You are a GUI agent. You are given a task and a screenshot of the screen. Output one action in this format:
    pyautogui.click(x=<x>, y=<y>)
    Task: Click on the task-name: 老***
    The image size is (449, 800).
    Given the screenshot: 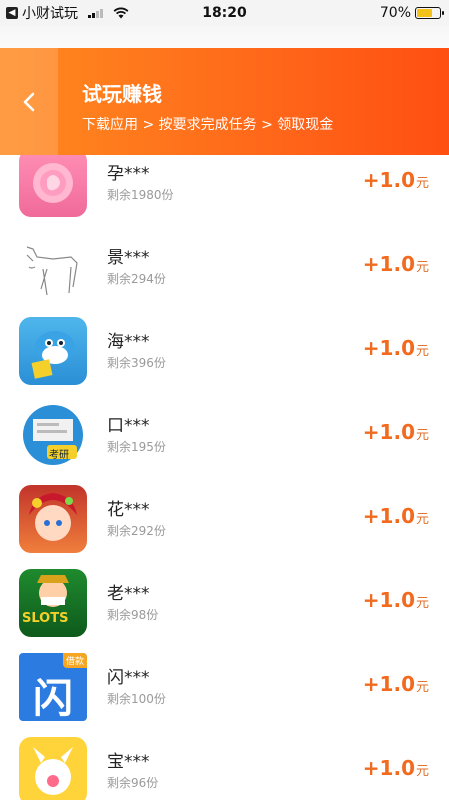 What is the action you would take?
    pyautogui.click(x=128, y=594)
    